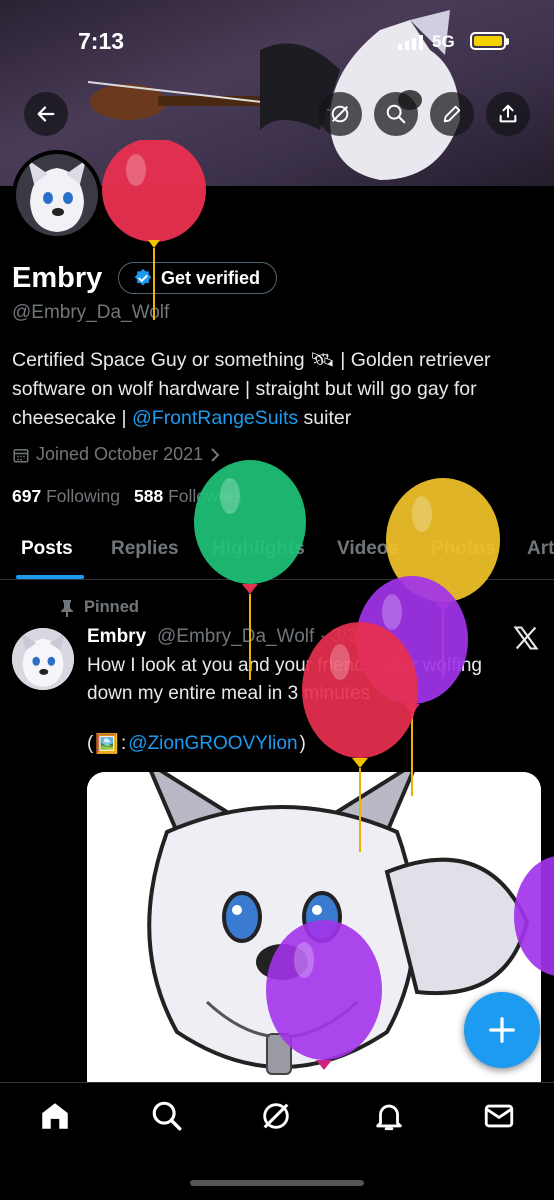 The image size is (554, 1200). Describe the element at coordinates (540, 549) in the screenshot. I see `tab-art: Art` at that location.